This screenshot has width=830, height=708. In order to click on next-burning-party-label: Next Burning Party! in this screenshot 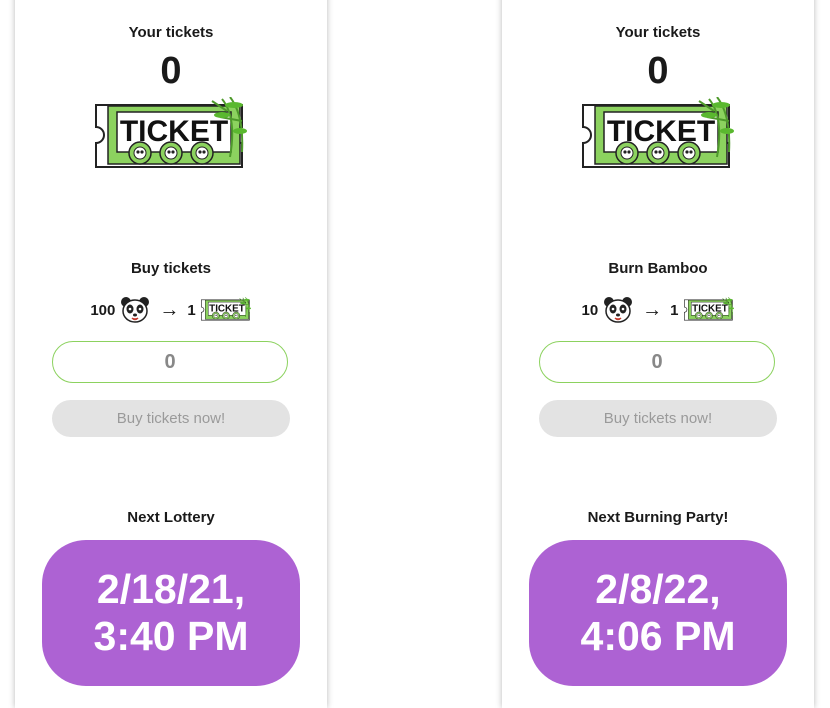, I will do `click(658, 517)`.